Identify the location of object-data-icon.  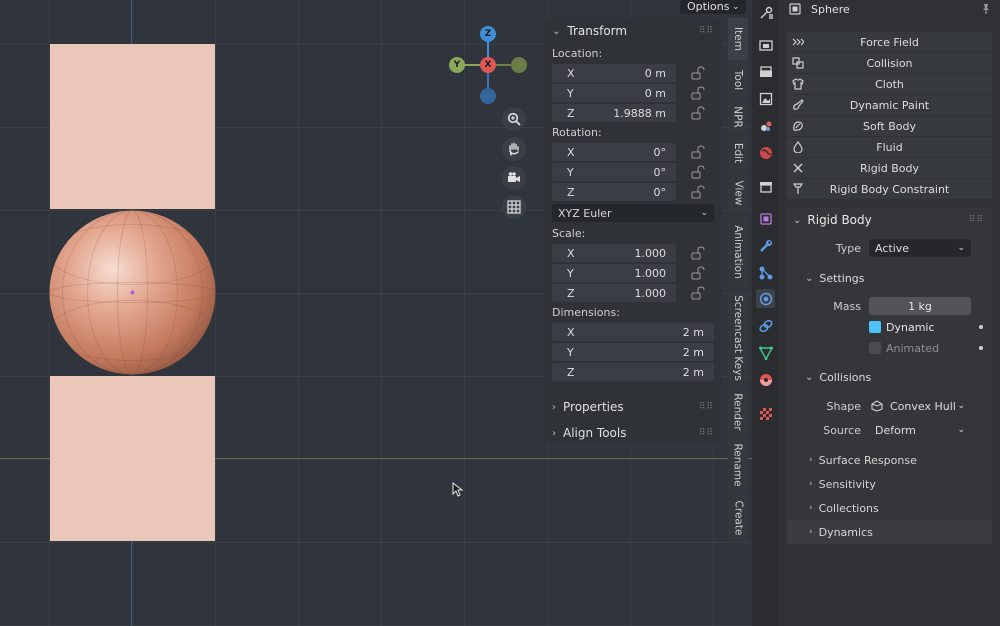
(765, 352).